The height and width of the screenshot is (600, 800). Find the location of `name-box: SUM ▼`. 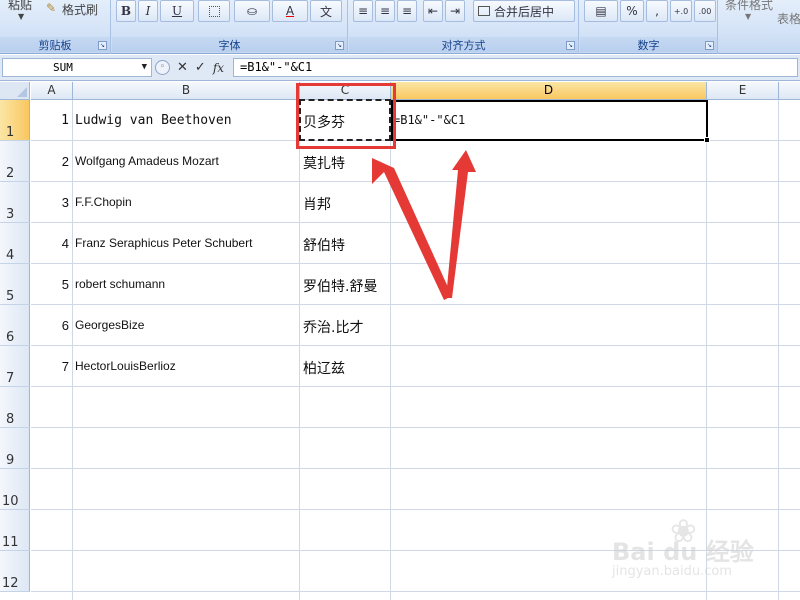

name-box: SUM ▼ is located at coordinates (77, 67).